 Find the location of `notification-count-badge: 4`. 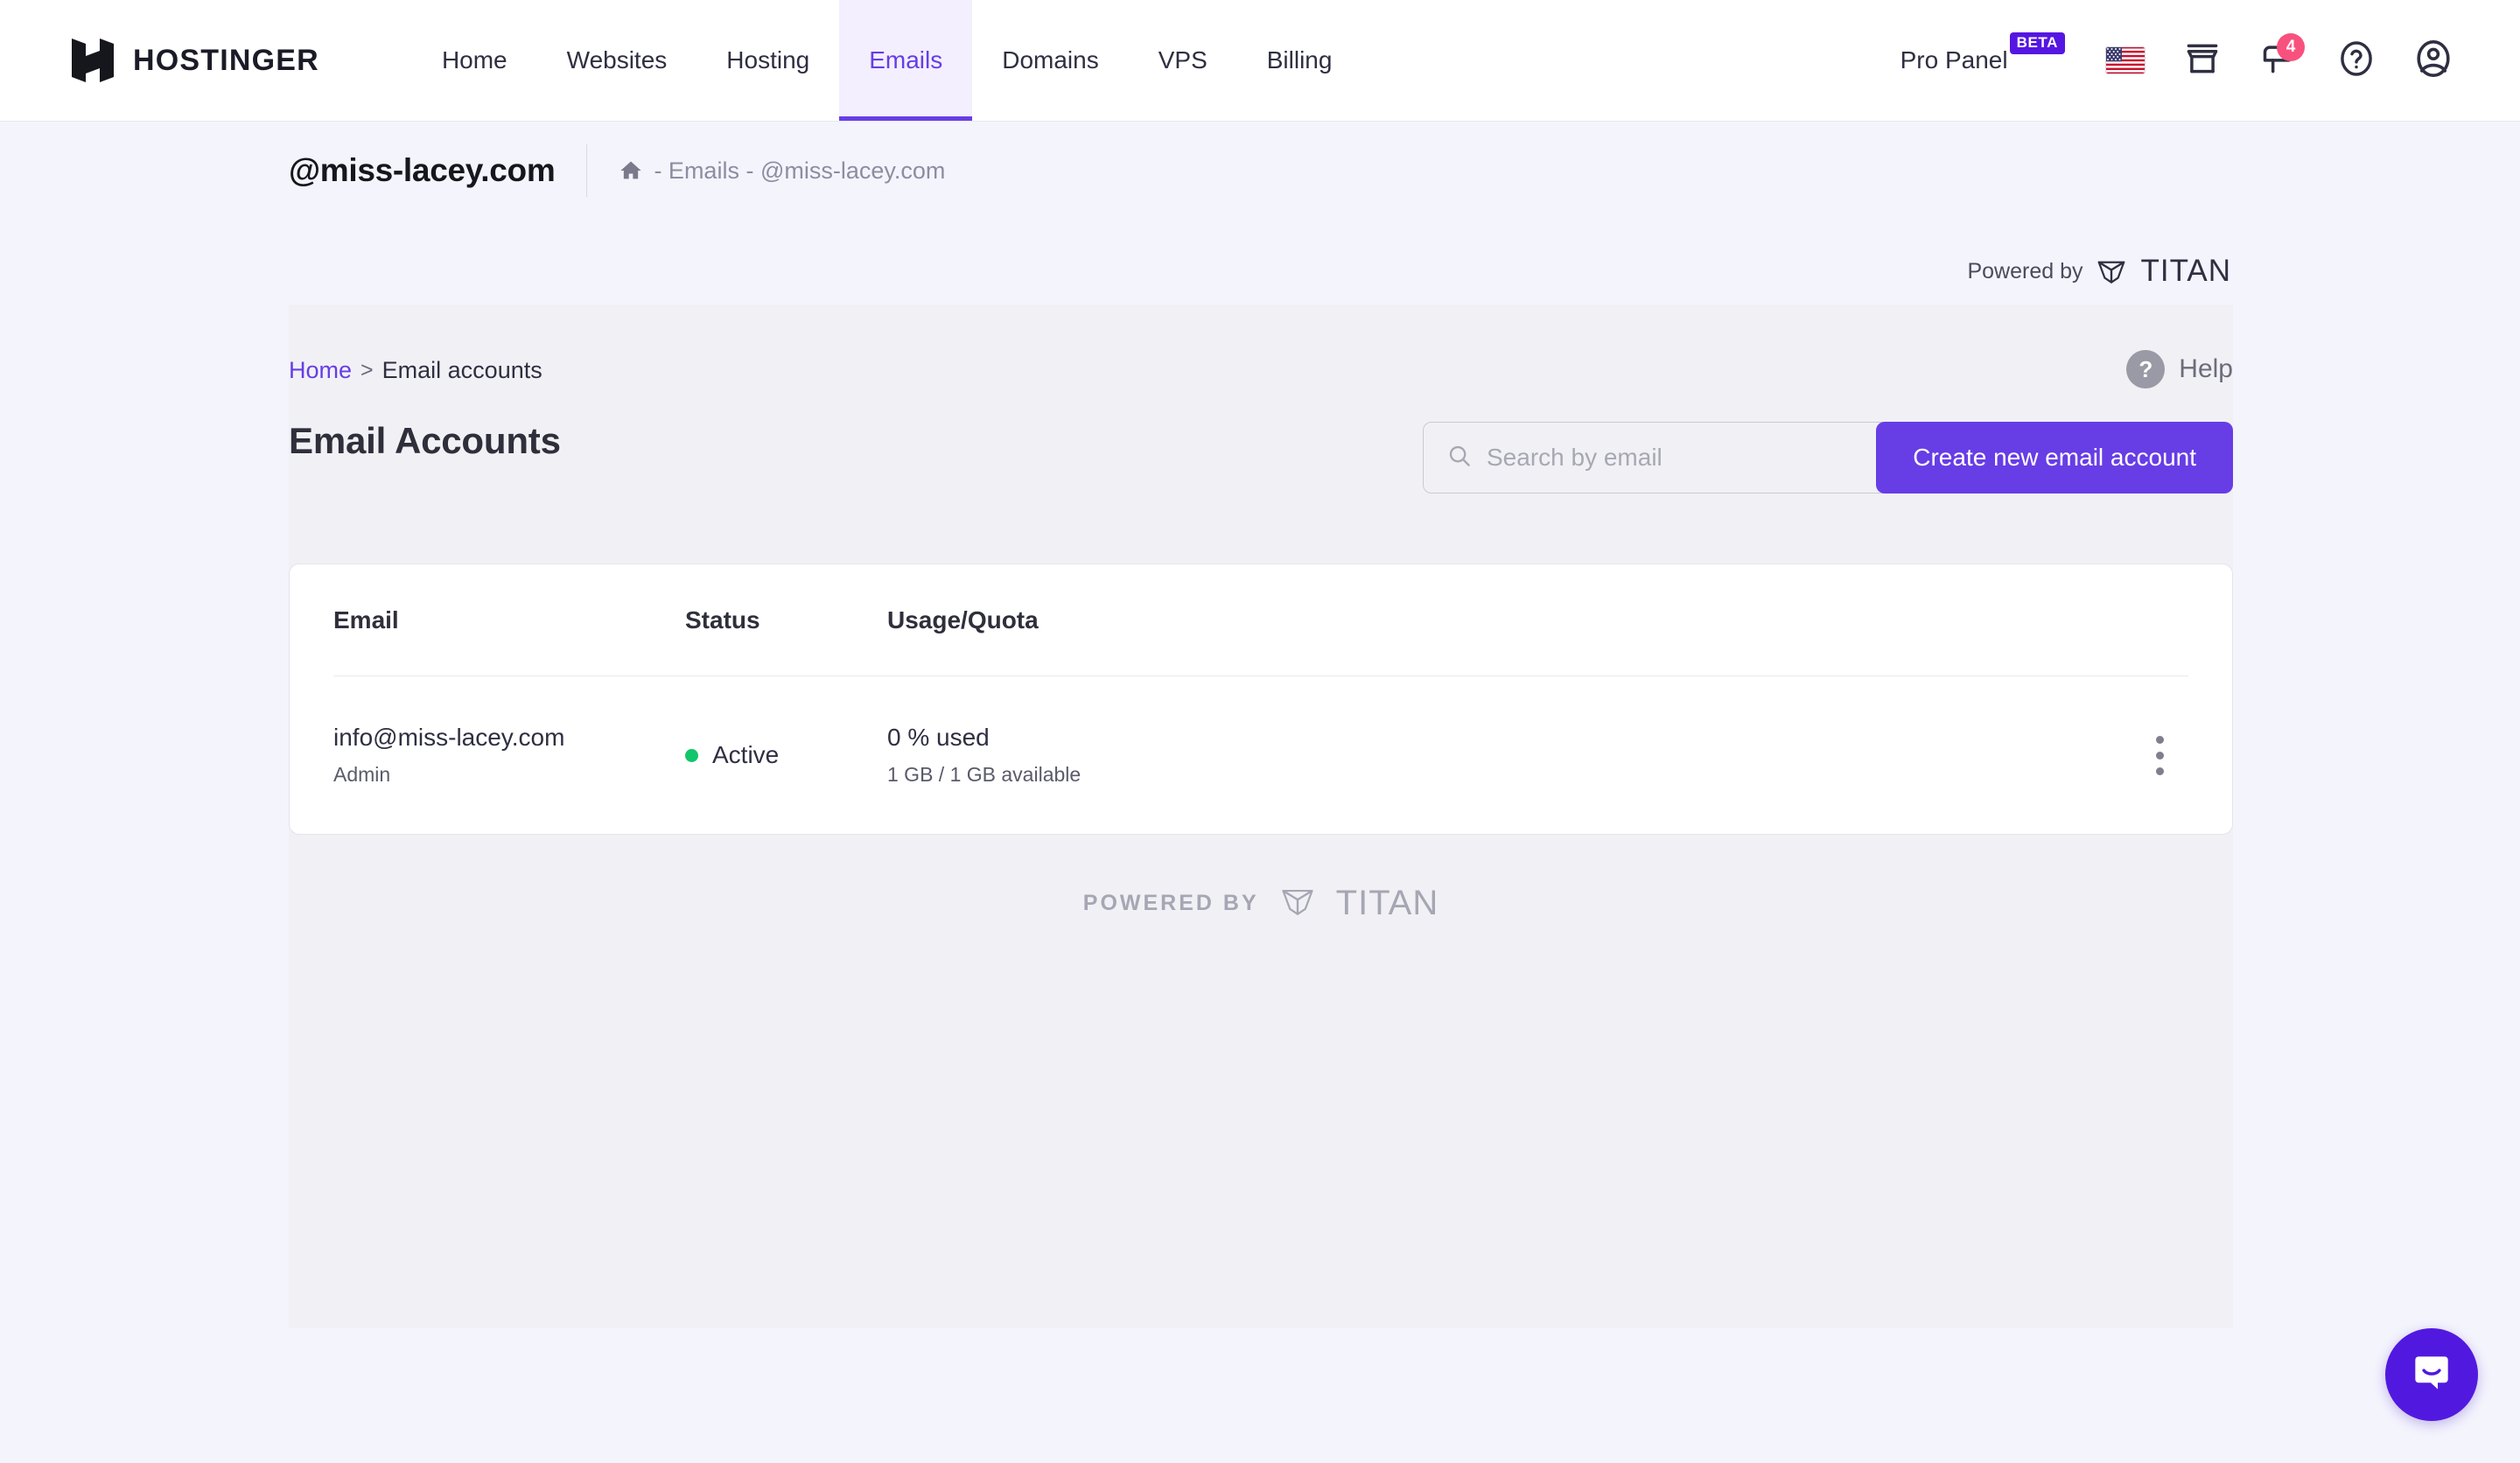

notification-count-badge: 4 is located at coordinates (2291, 47).